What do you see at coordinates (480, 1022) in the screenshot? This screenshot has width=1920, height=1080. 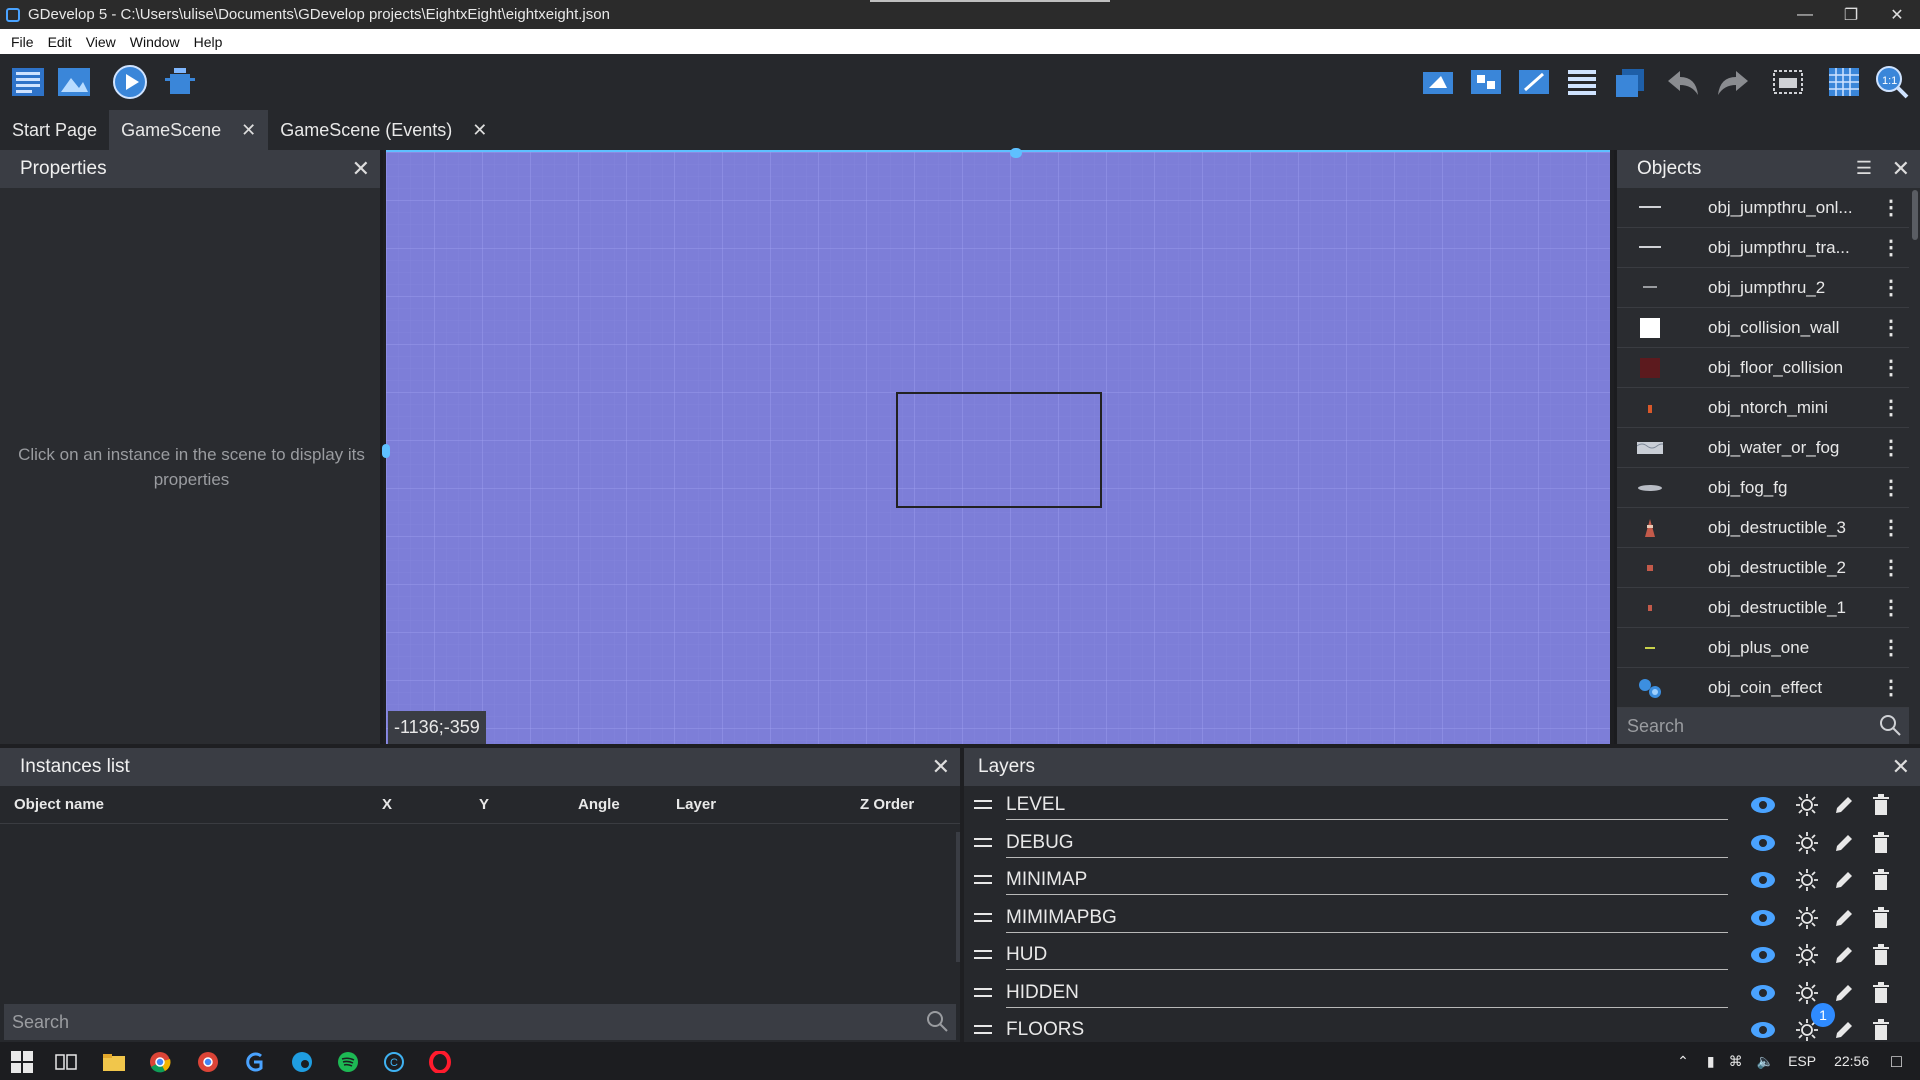 I see `instances-search-input: Search` at bounding box center [480, 1022].